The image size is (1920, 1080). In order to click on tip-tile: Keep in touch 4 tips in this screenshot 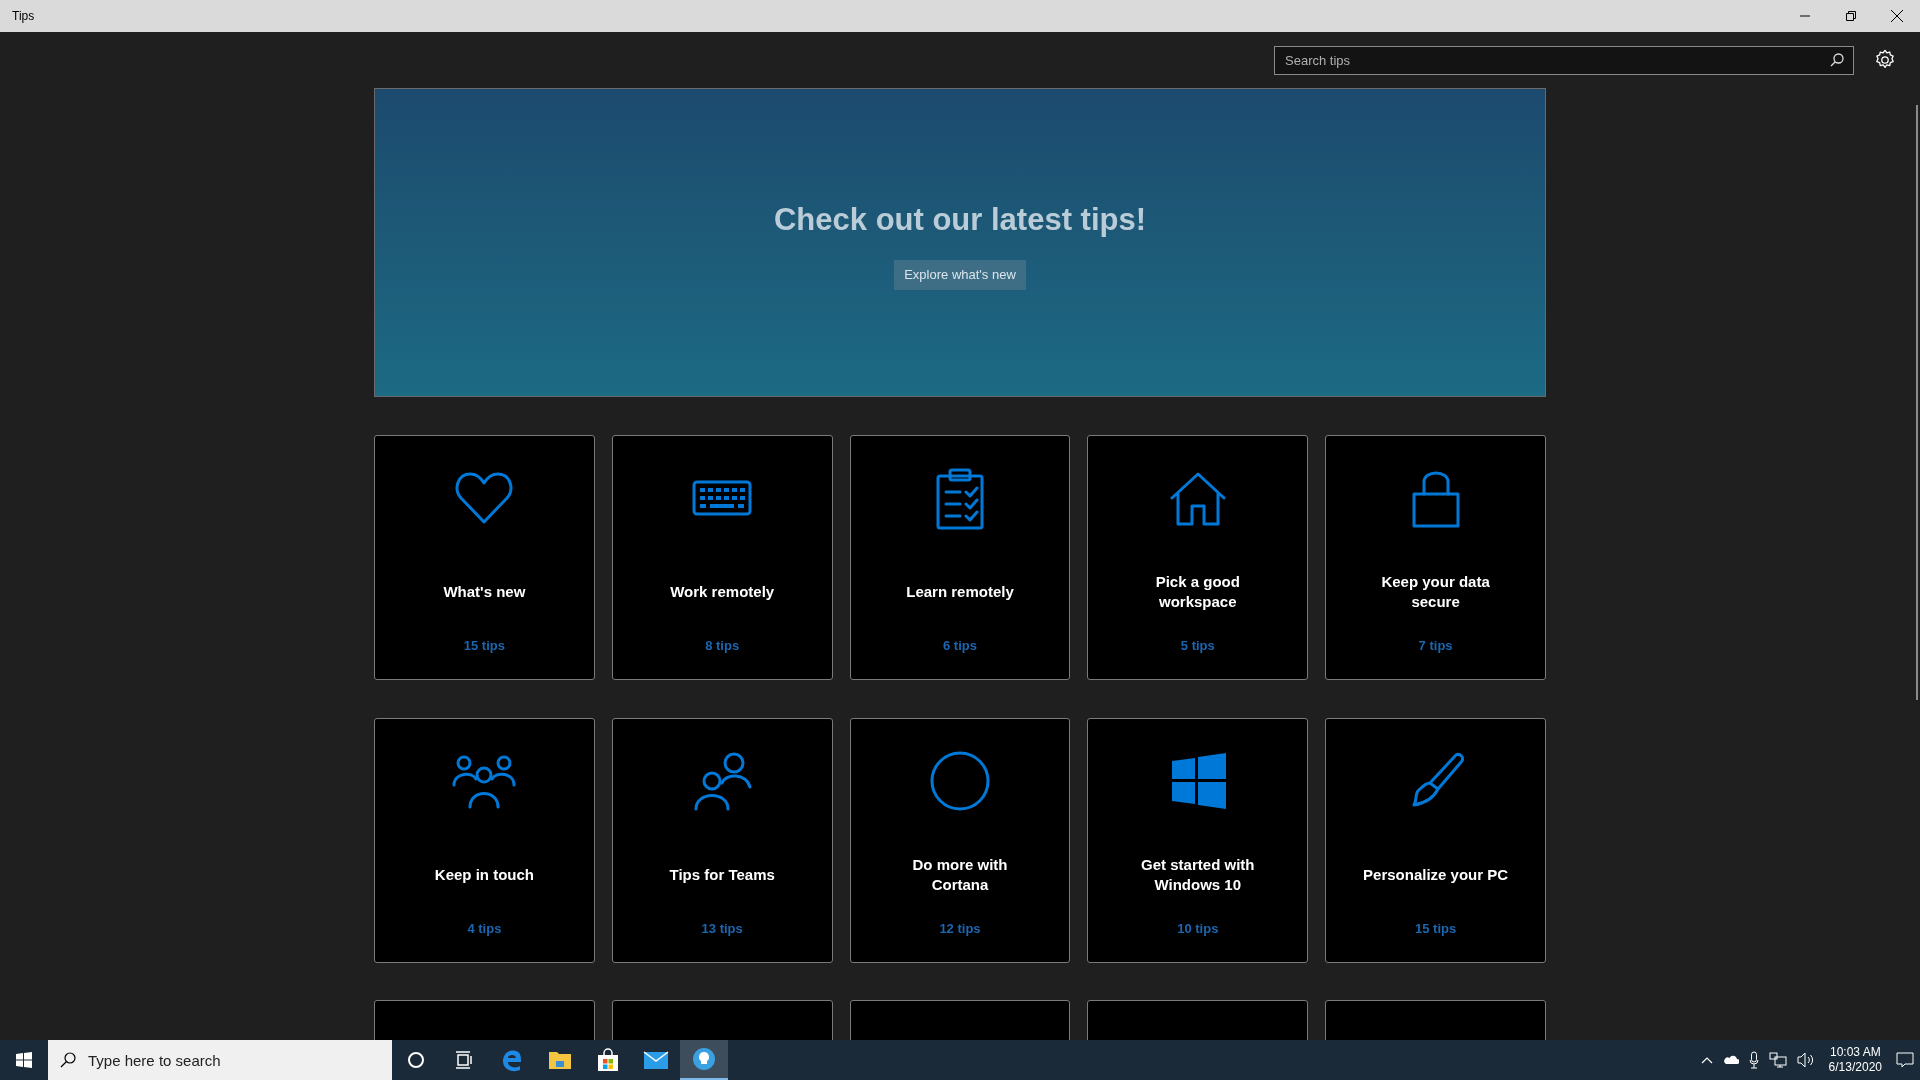, I will do `click(484, 840)`.